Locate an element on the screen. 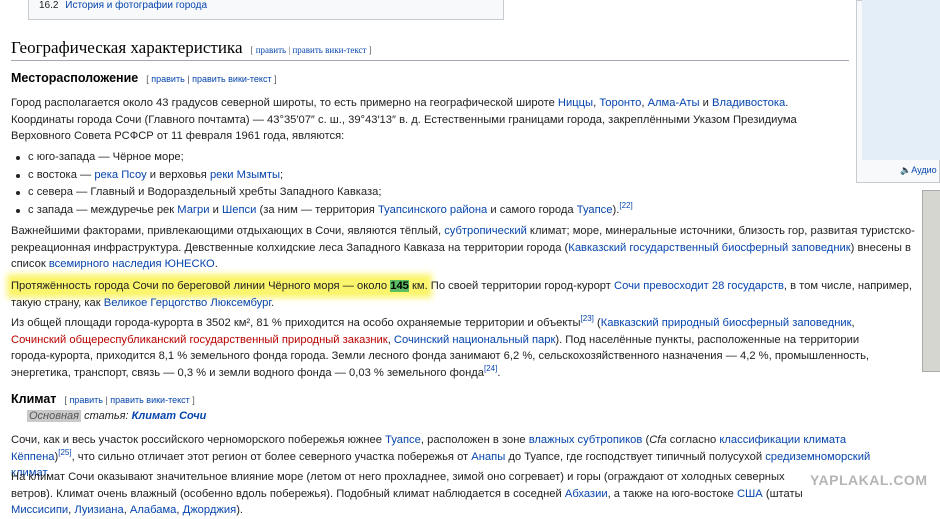 Image resolution: width=940 pixels, height=519 pixels. climate-heading: Климат [ править | править вики-текст ] is located at coordinates (103, 399).